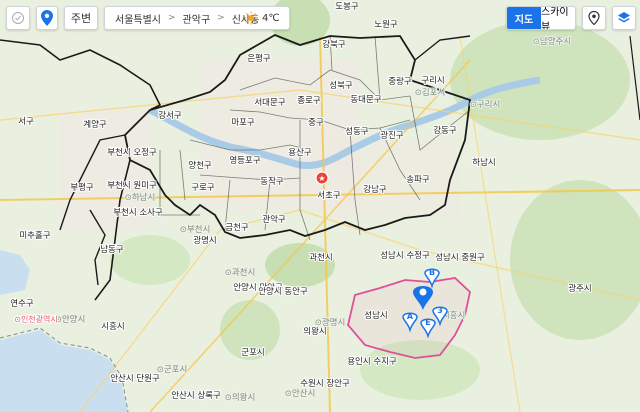  I want to click on district-label: 영등포구, so click(244, 160).